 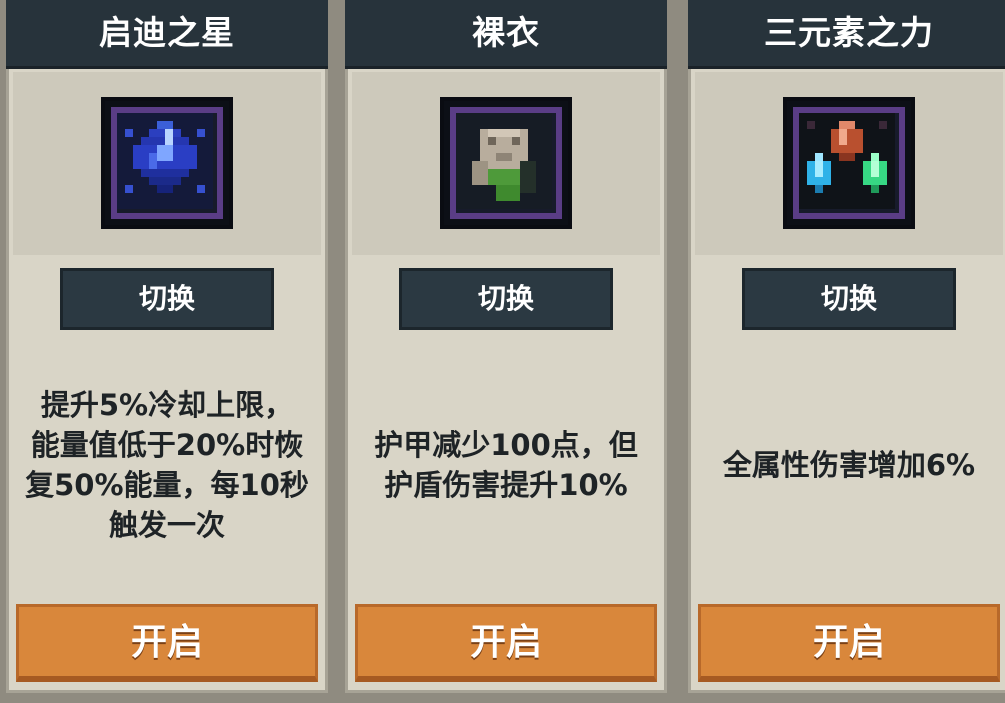 What do you see at coordinates (506, 34) in the screenshot?
I see `card-title: 裸衣` at bounding box center [506, 34].